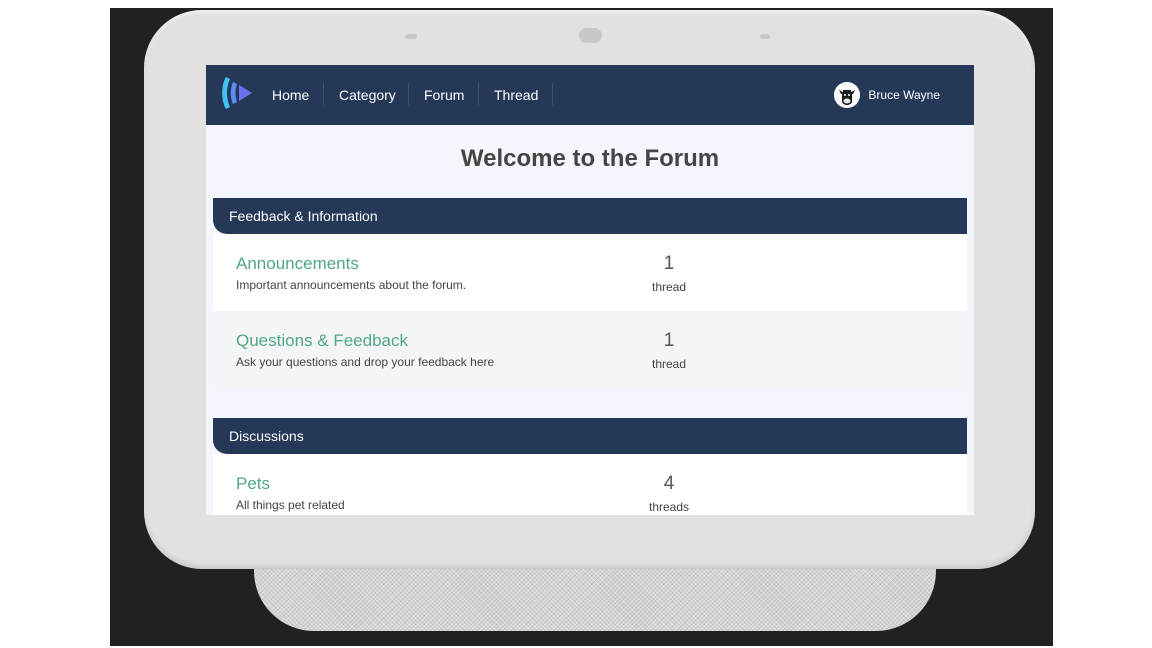 Image resolution: width=1152 pixels, height=648 pixels. Describe the element at coordinates (590, 484) in the screenshot. I see `forum-row: Pets All things pet related 4 threads` at that location.